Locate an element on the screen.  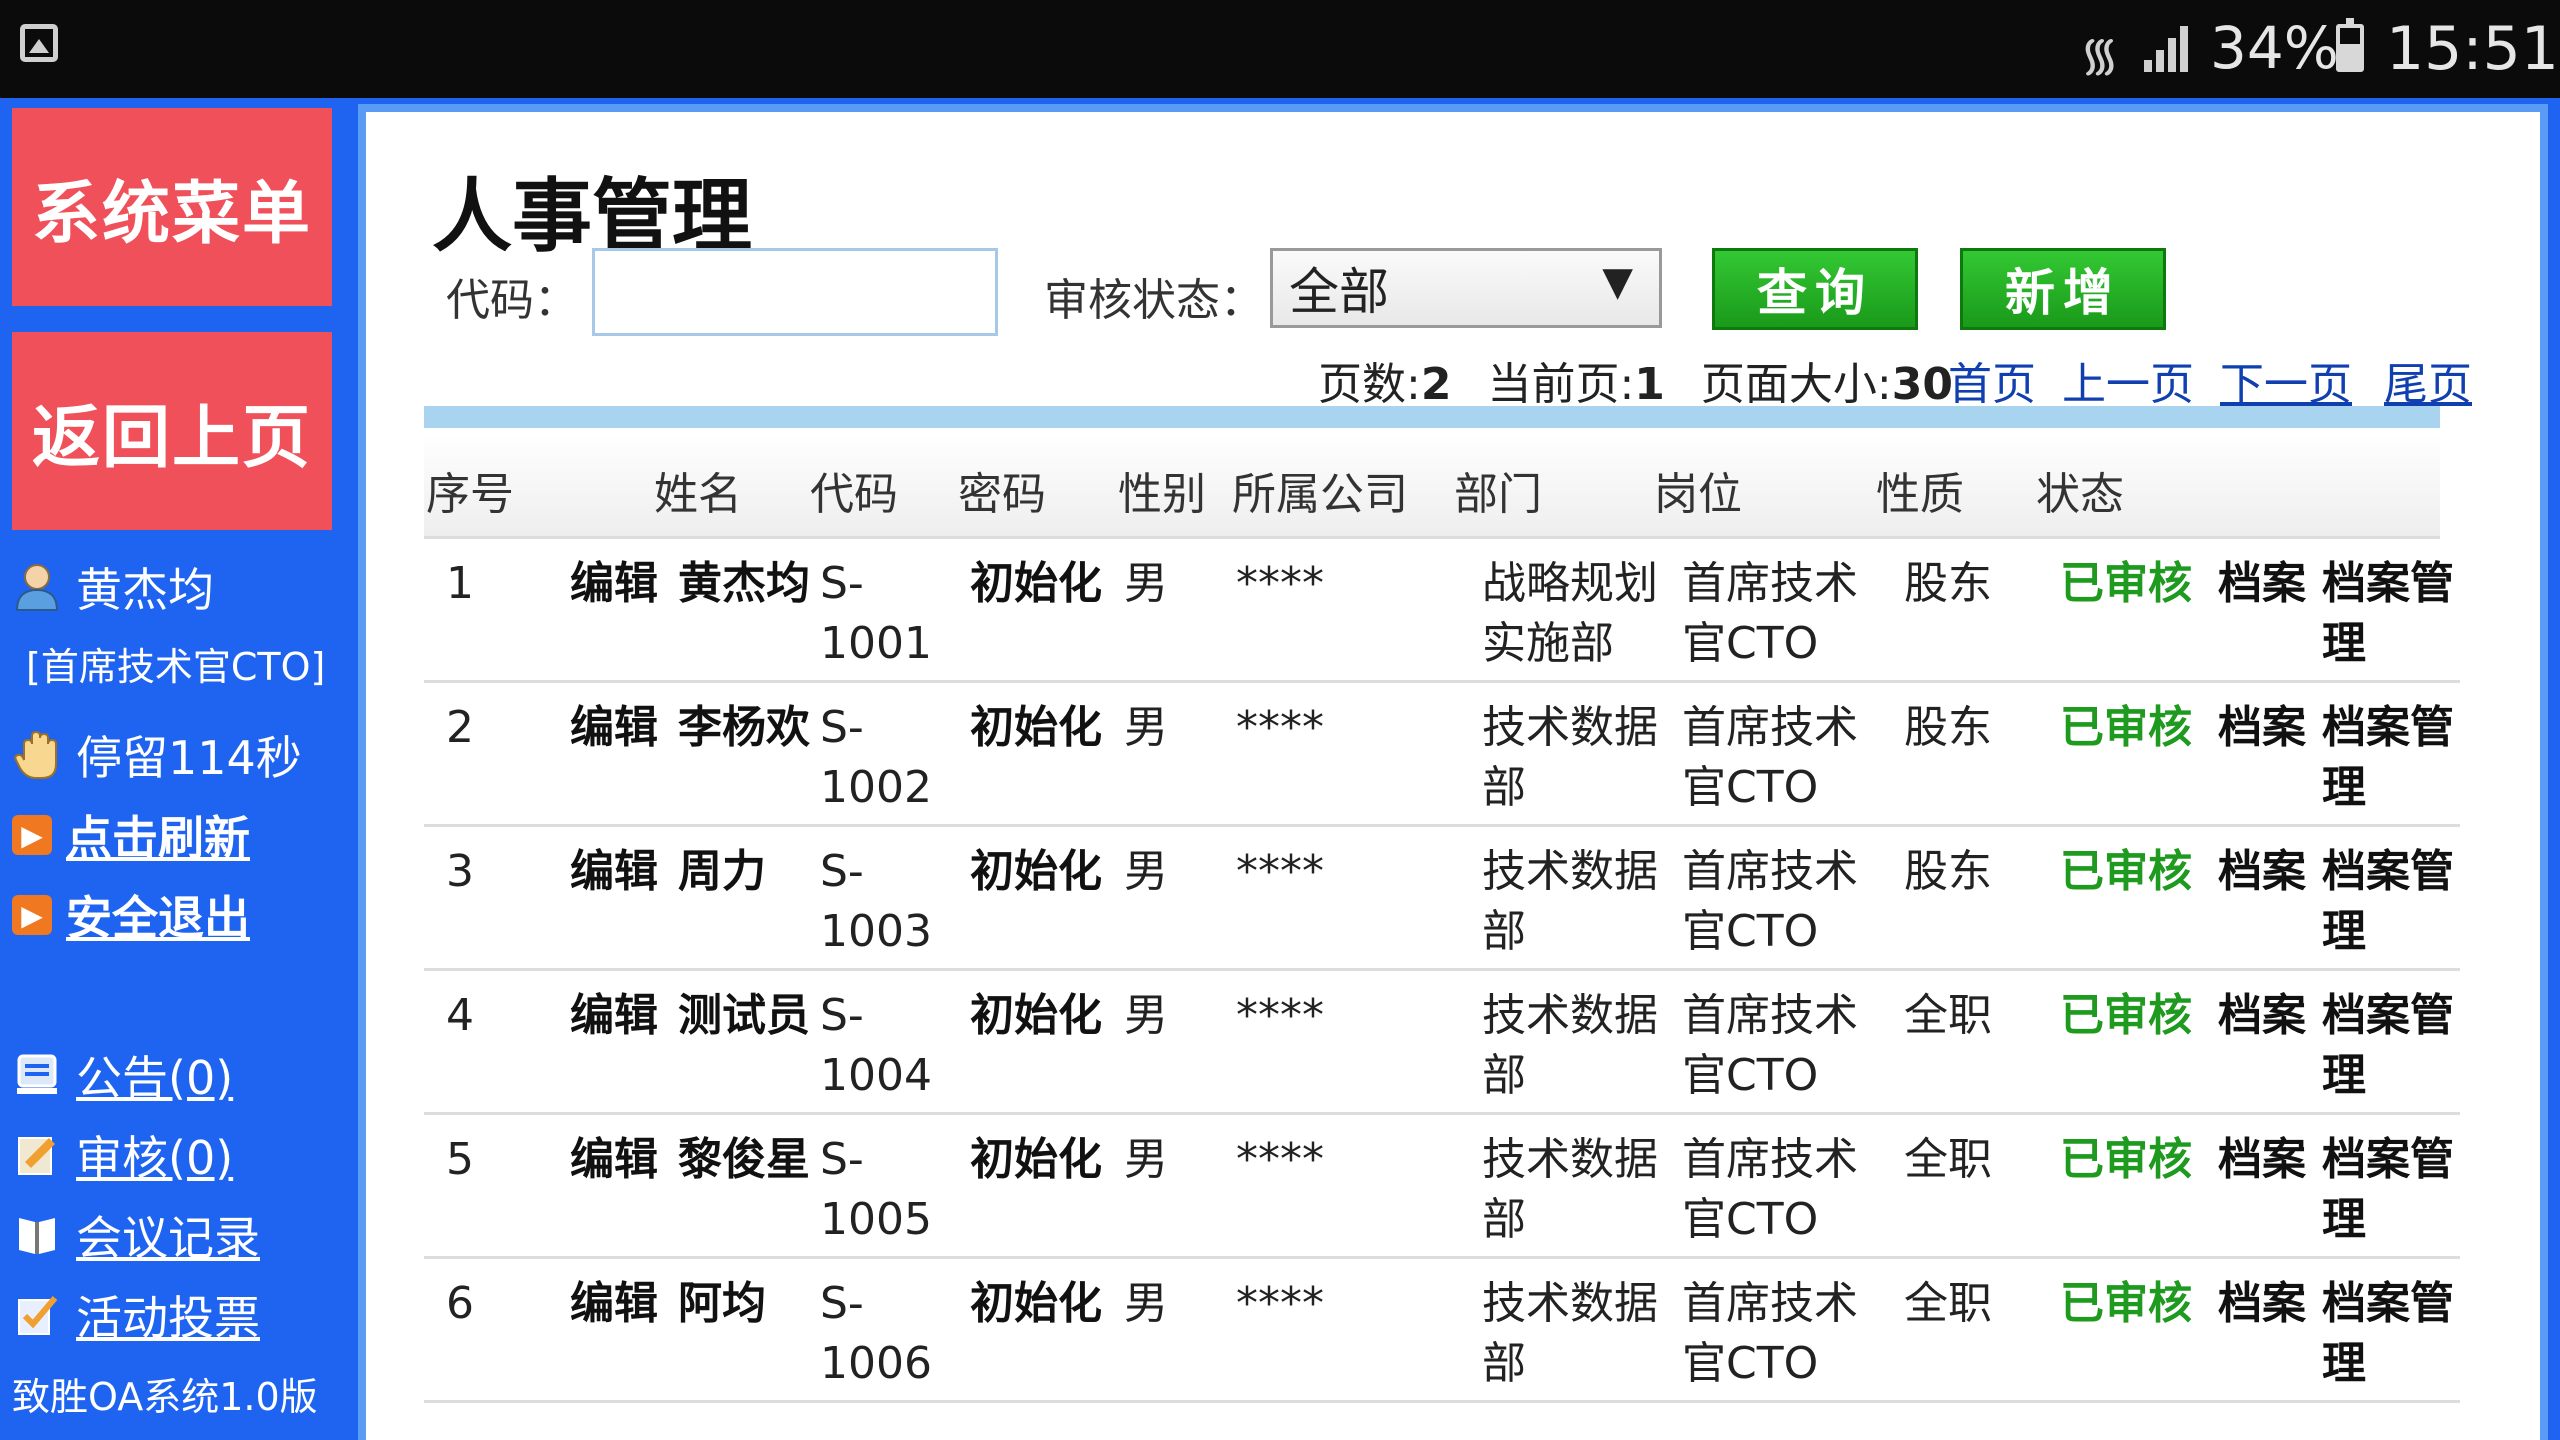
audit-status-value: 全部 is located at coordinates (1339, 292).